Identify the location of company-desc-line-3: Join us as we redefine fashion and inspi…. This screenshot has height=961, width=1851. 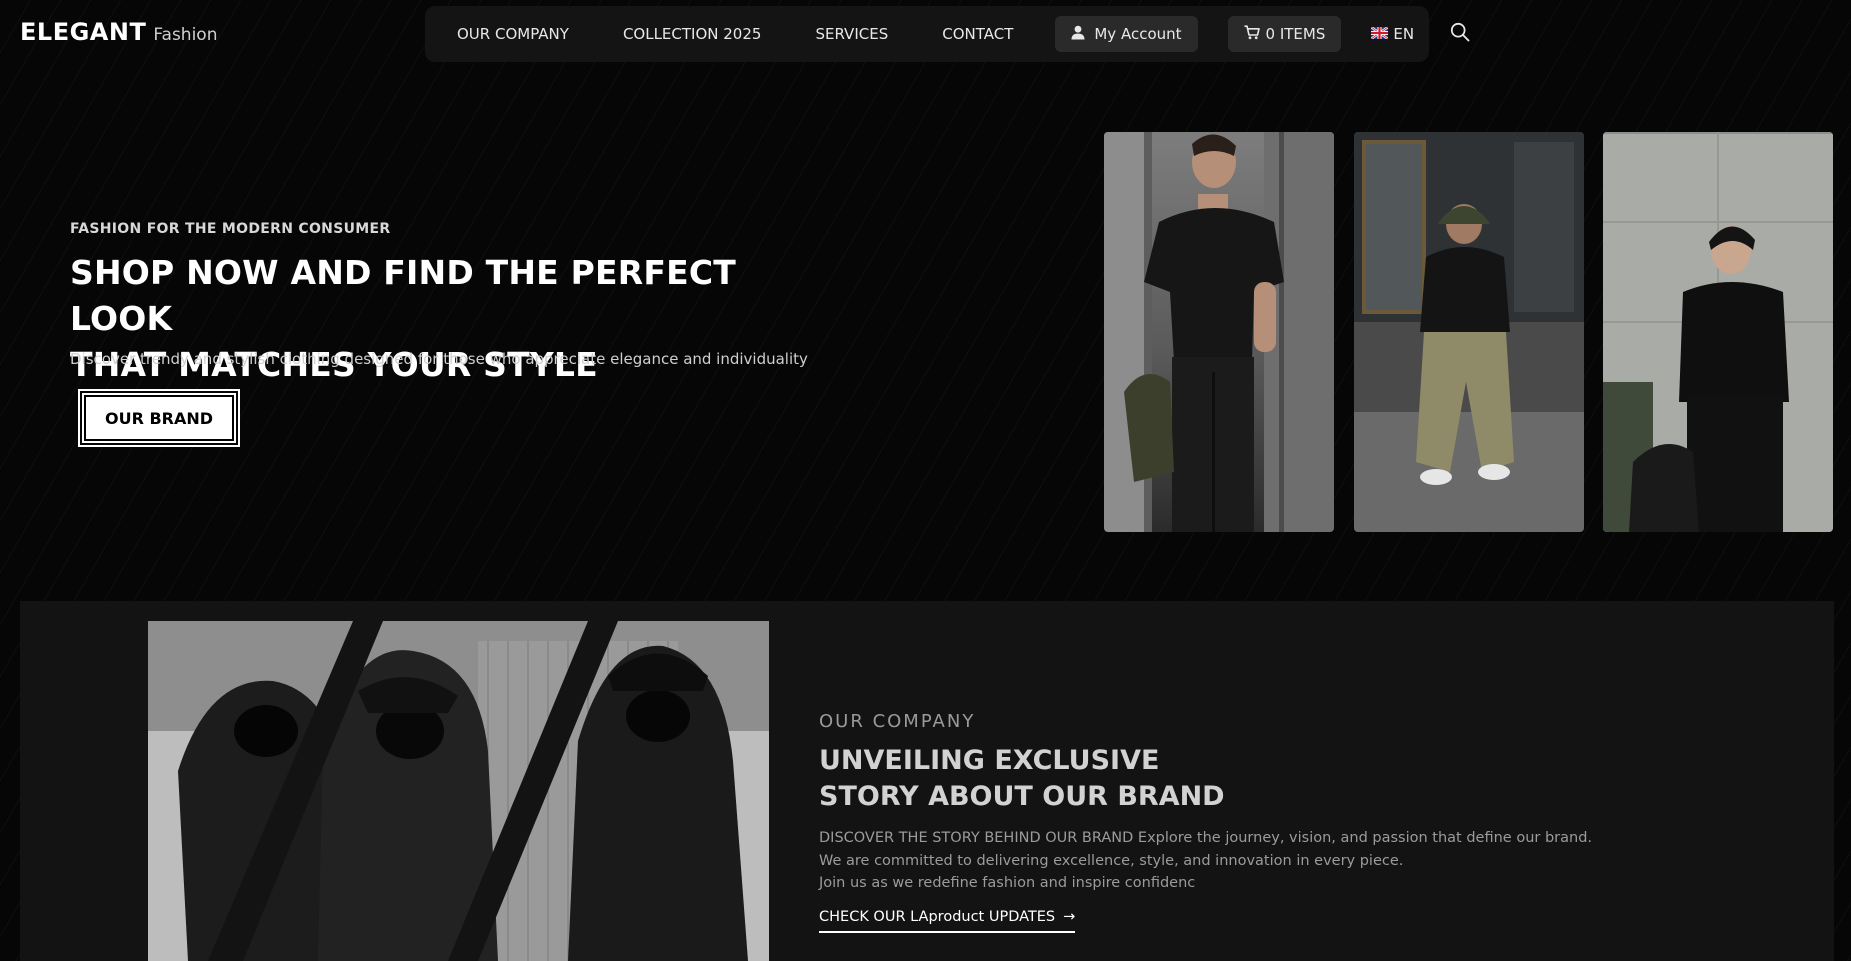
(1007, 883).